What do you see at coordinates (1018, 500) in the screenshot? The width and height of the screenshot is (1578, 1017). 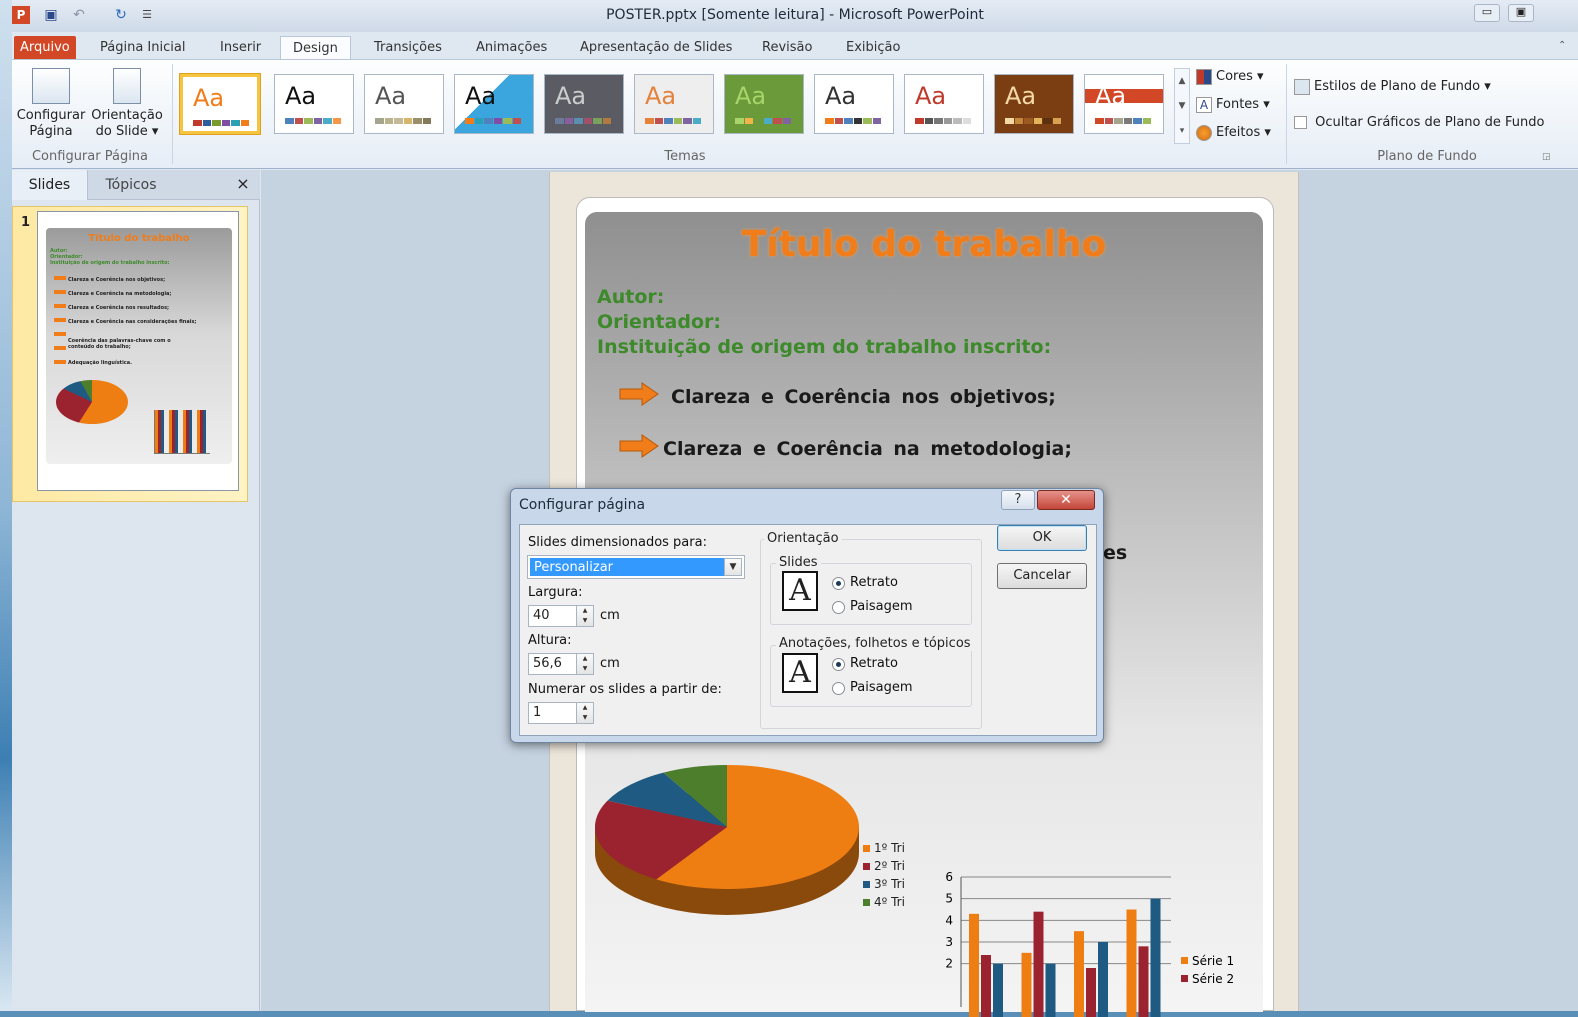 I see `help-button: ?` at bounding box center [1018, 500].